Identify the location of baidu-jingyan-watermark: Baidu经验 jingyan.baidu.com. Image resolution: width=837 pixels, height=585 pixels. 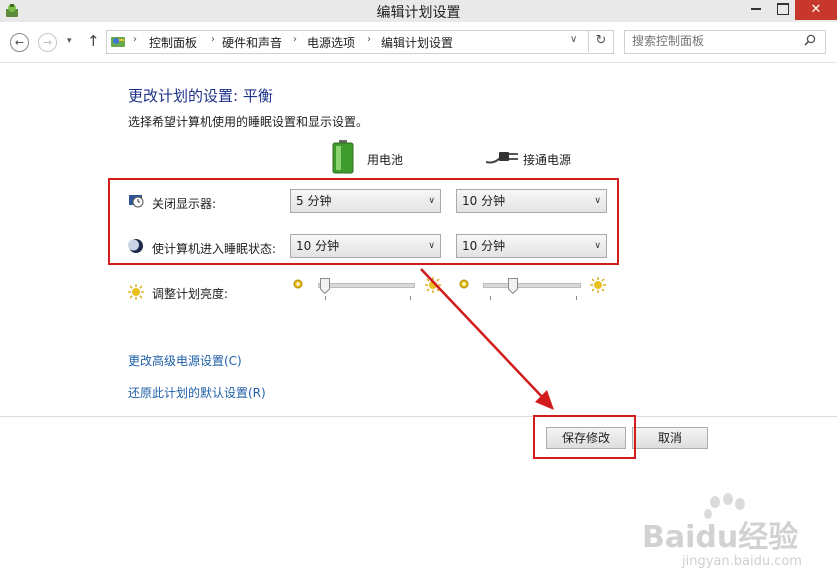
(737, 535).